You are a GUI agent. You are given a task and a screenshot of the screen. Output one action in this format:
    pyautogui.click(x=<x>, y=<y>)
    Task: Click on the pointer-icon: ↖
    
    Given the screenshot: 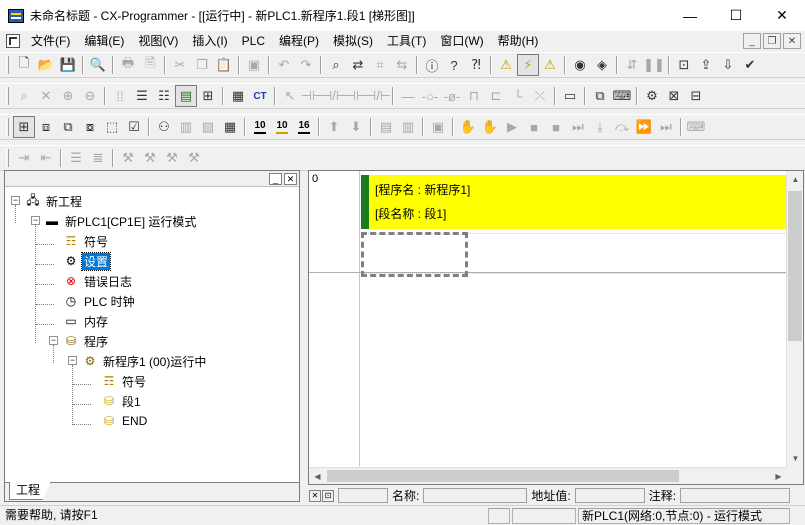 What is the action you would take?
    pyautogui.click(x=290, y=96)
    